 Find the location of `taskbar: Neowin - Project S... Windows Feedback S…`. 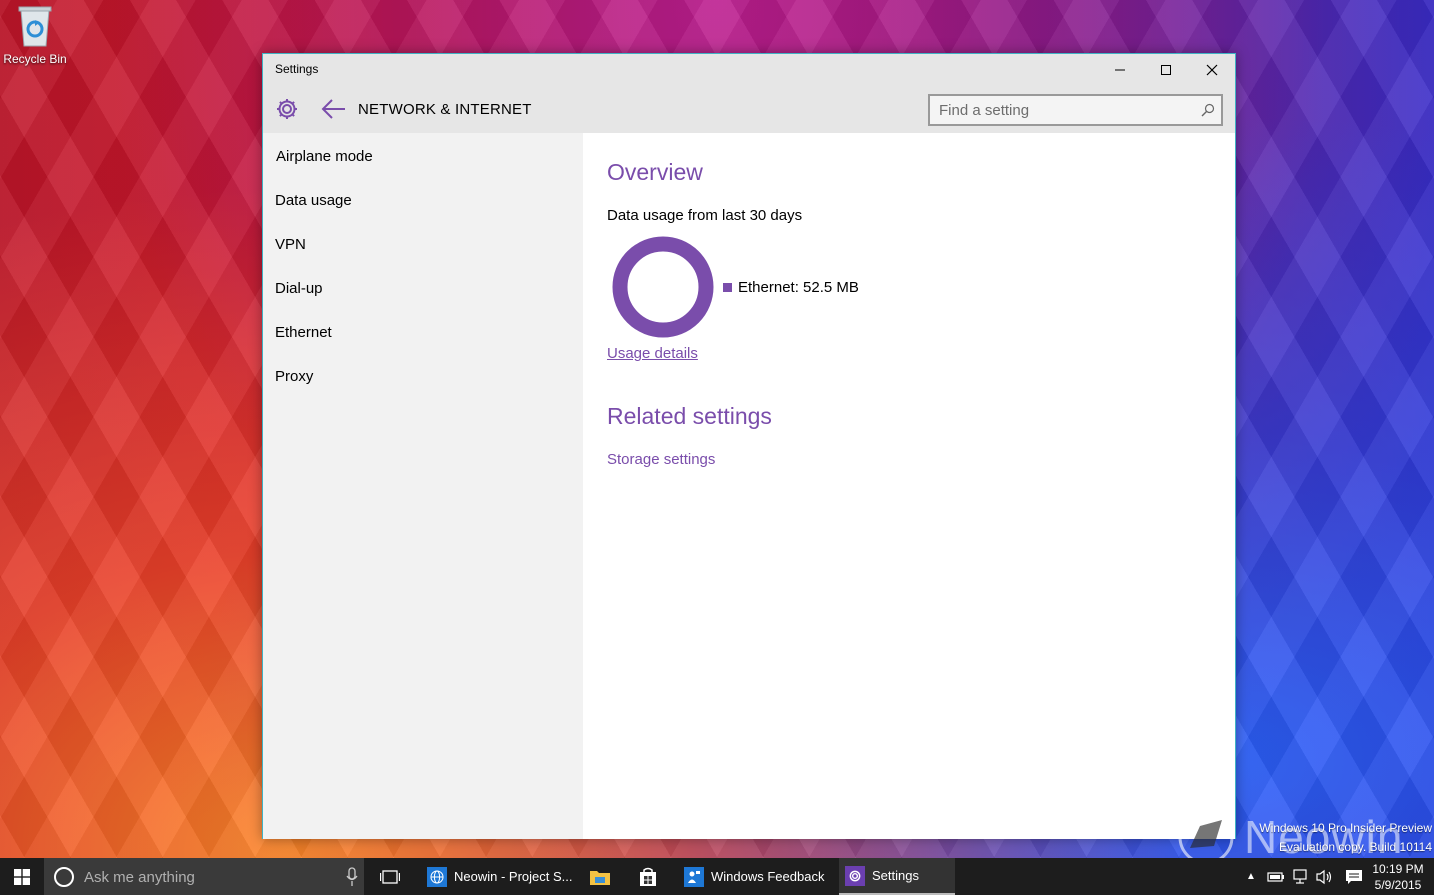

taskbar: Neowin - Project S... Windows Feedback S… is located at coordinates (717, 876).